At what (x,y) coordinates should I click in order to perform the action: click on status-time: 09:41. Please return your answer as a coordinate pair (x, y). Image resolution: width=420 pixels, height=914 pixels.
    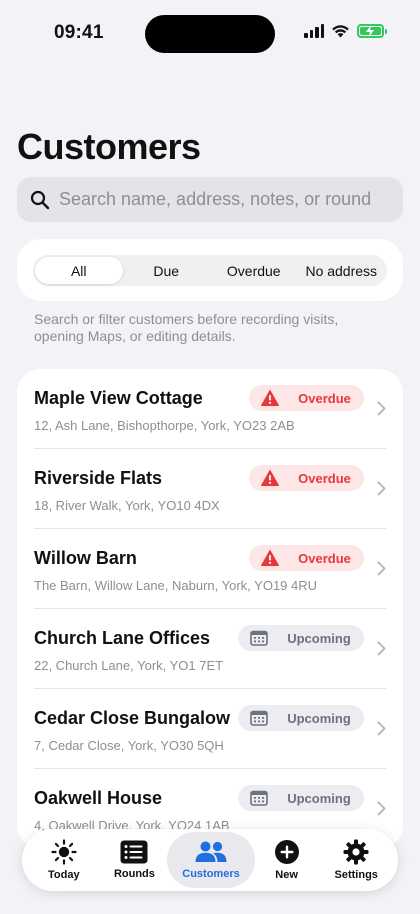
    Looking at the image, I should click on (79, 32).